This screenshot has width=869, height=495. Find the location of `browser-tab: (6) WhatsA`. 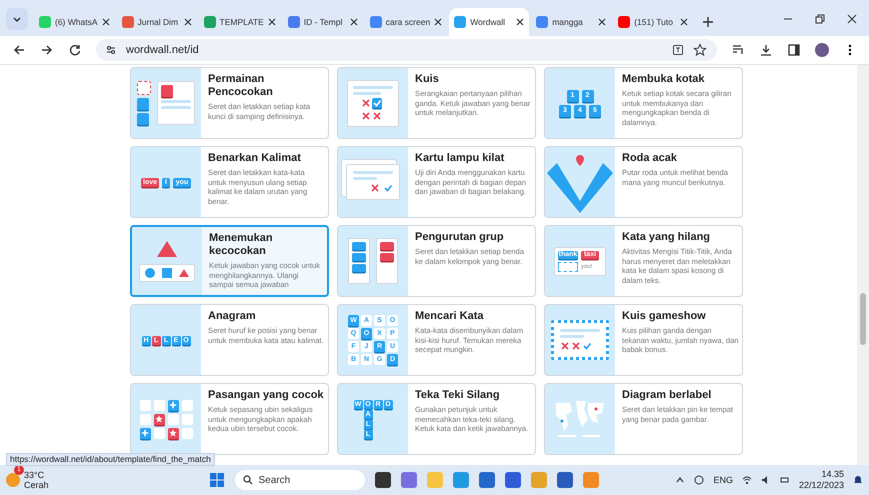

browser-tab: (6) WhatsA is located at coordinates (74, 22).